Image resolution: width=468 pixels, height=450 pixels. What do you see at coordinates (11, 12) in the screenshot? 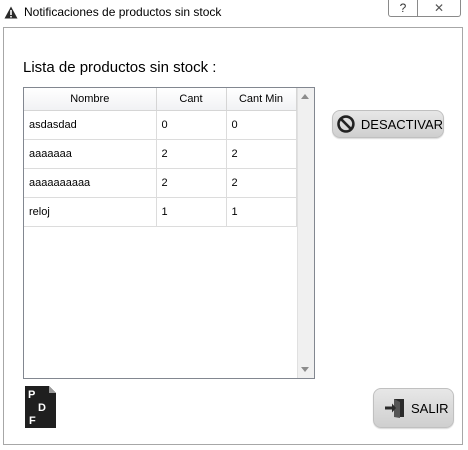
I see `warning-icon` at bounding box center [11, 12].